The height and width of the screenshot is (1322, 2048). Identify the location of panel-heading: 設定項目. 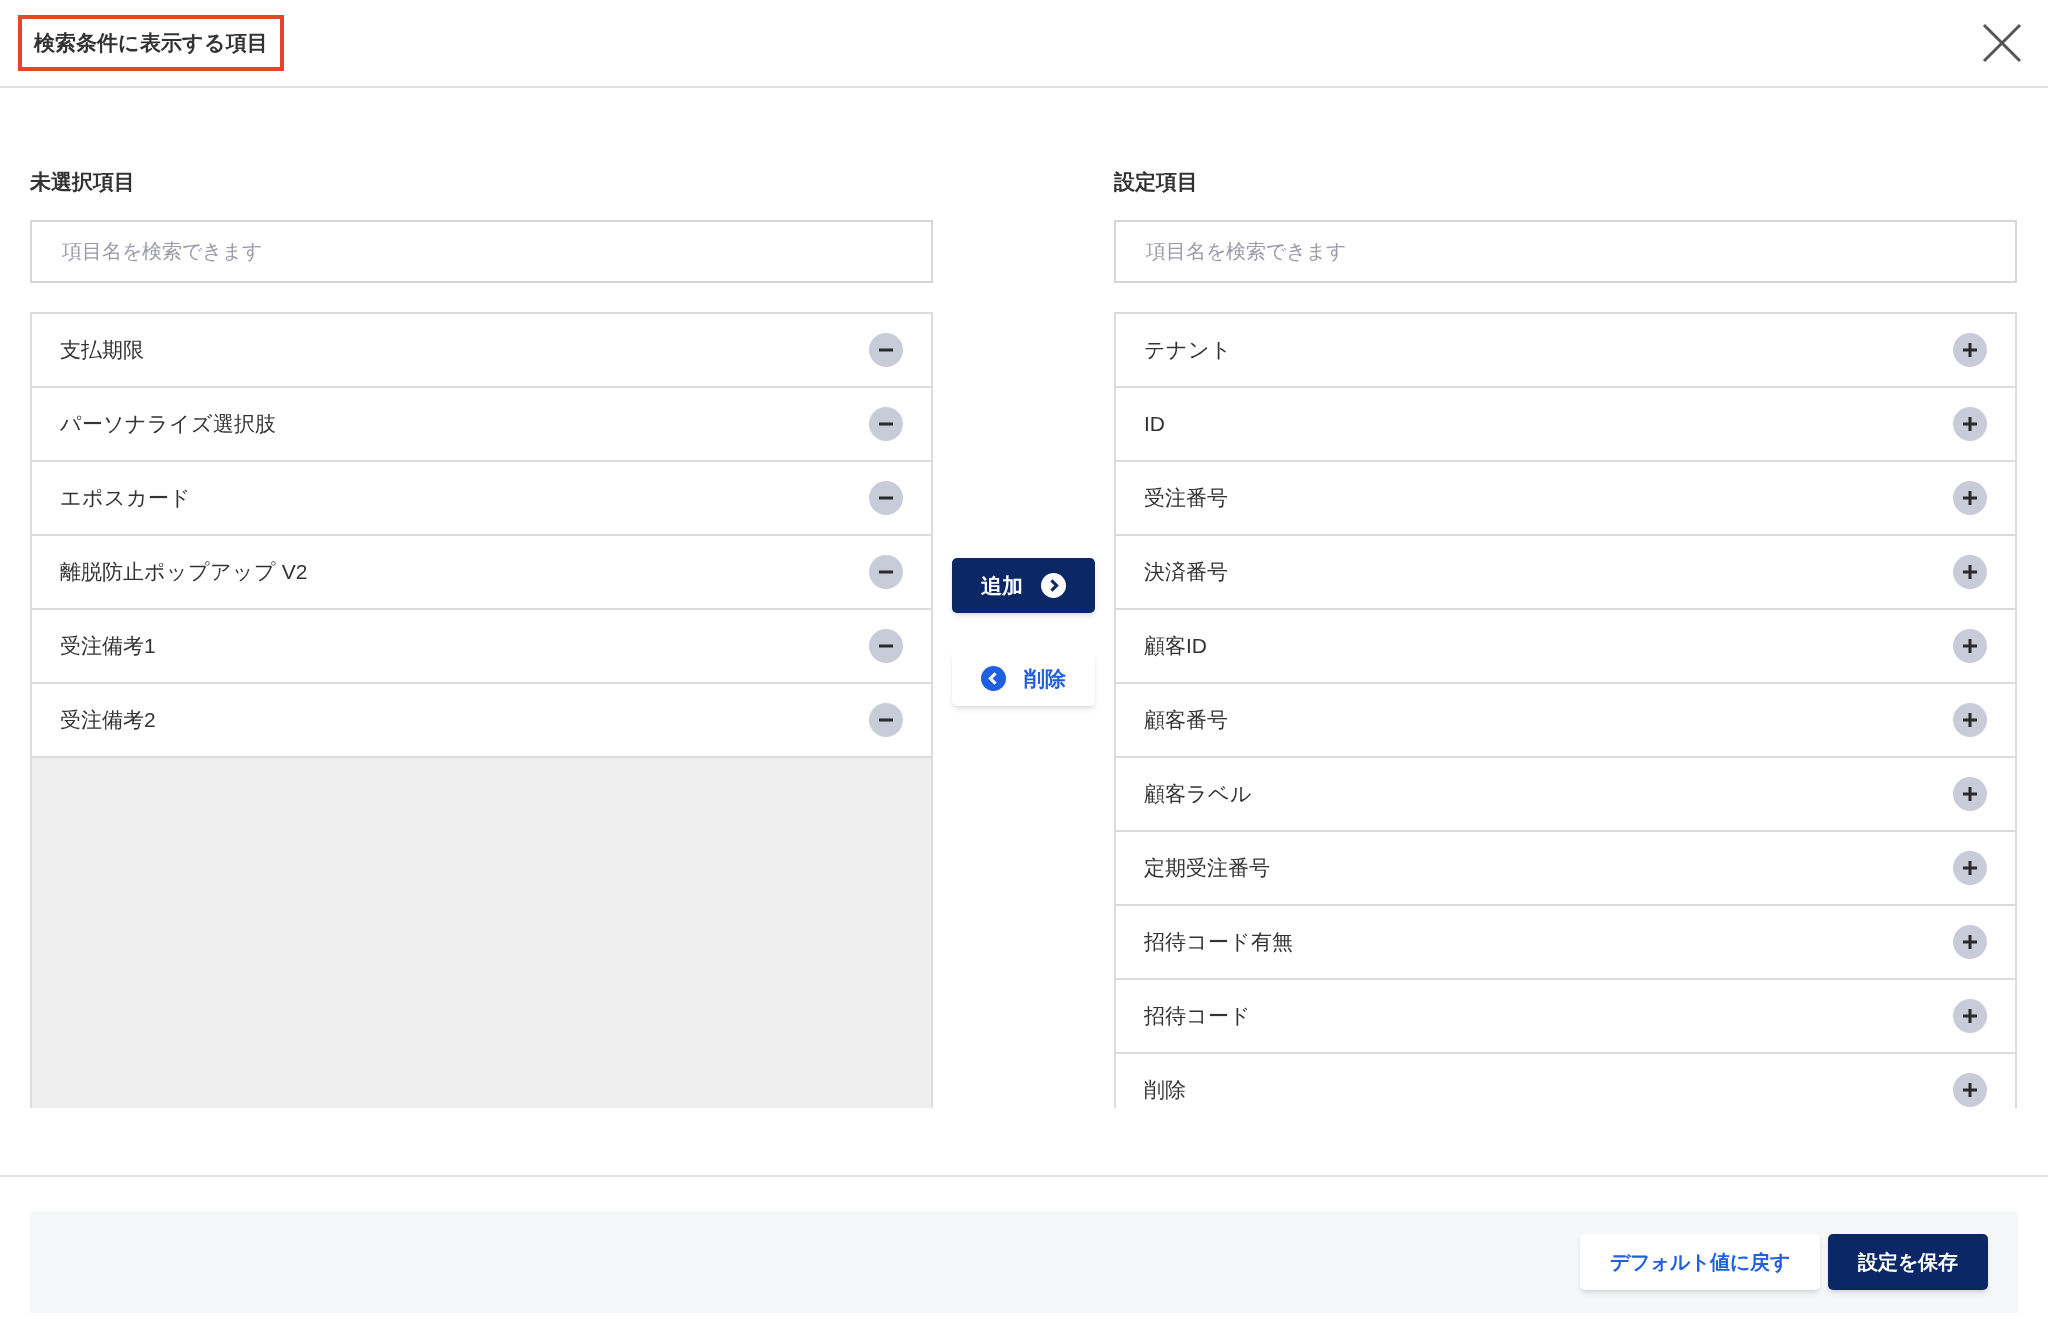
(1156, 182).